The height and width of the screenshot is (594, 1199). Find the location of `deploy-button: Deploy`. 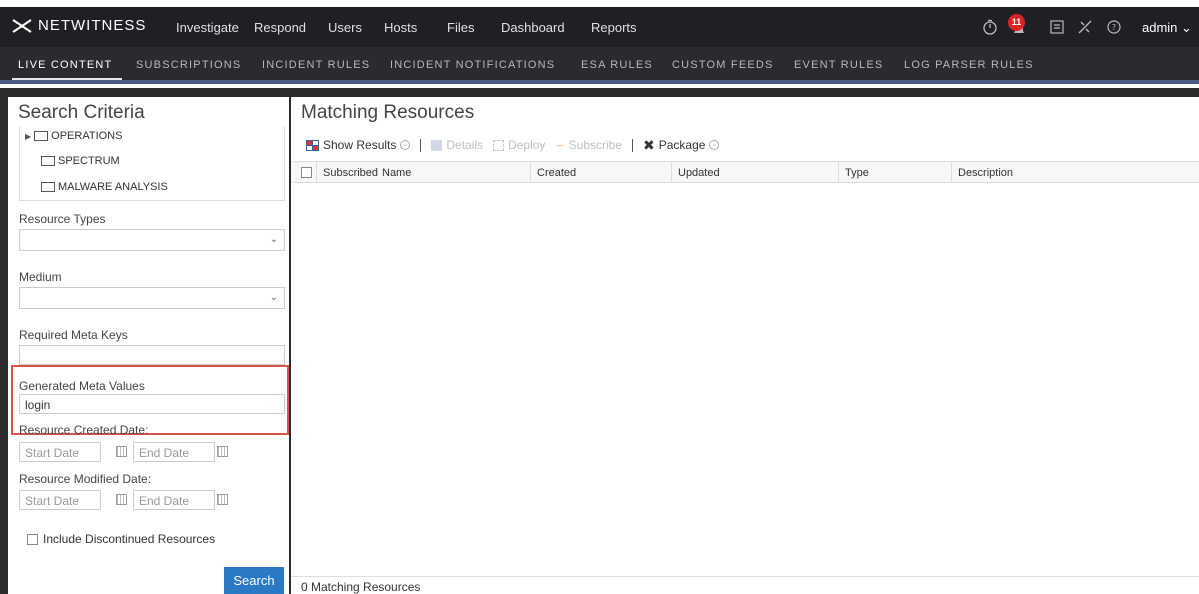

deploy-button: Deploy is located at coordinates (519, 145).